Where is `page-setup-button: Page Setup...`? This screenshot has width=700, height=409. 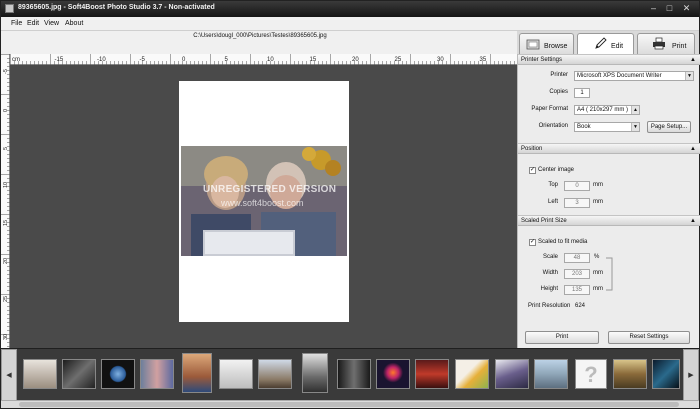 page-setup-button: Page Setup... is located at coordinates (669, 127).